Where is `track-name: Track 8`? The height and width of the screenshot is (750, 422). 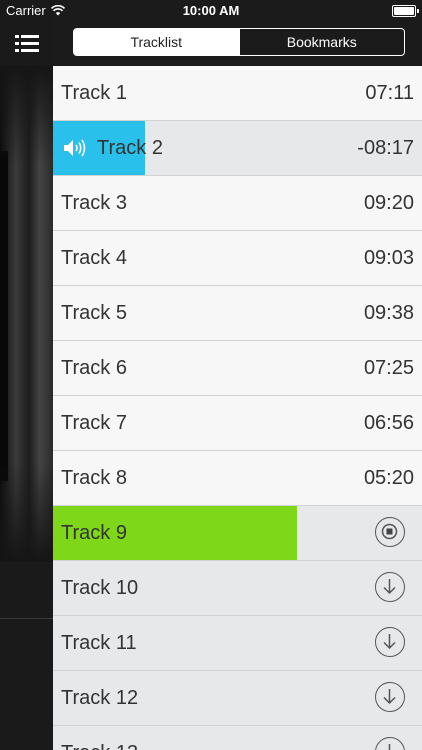
track-name: Track 8 is located at coordinates (94, 478).